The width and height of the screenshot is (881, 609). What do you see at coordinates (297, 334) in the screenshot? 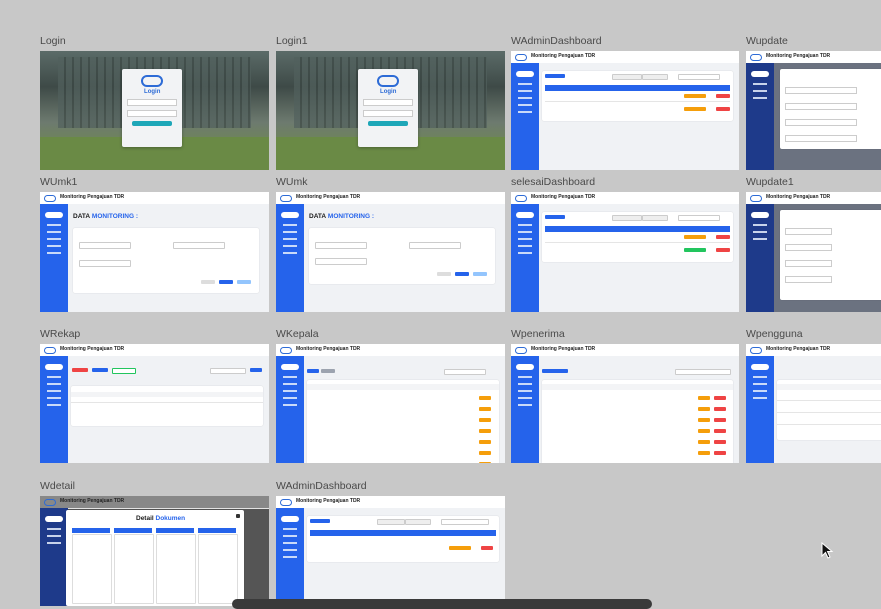
I see `frame-label: WKepala` at bounding box center [297, 334].